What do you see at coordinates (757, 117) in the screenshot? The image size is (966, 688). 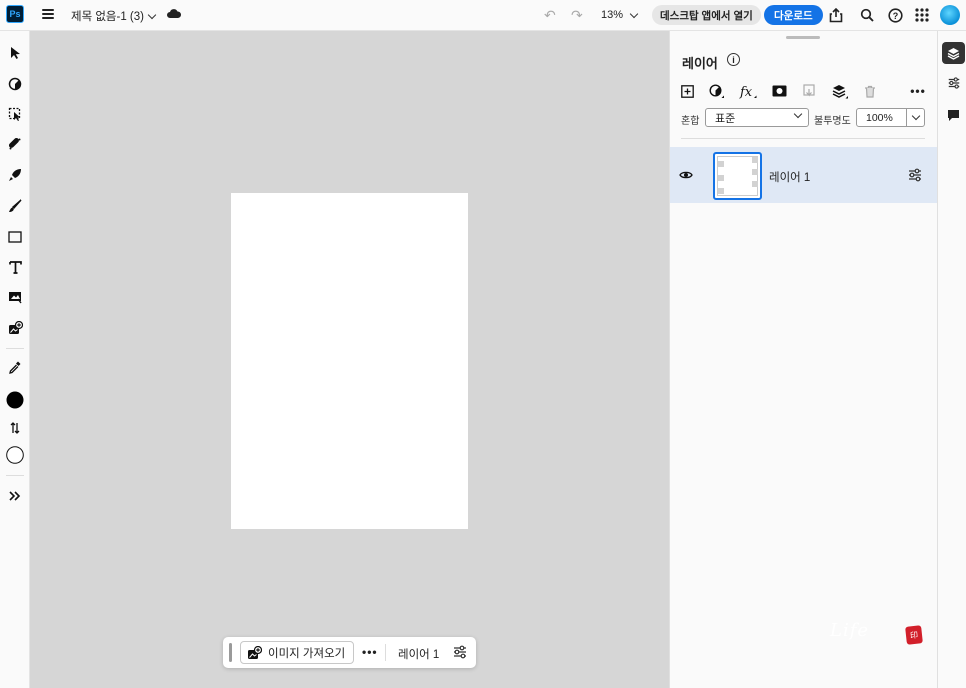 I see `blend-mode-select: 표준` at bounding box center [757, 117].